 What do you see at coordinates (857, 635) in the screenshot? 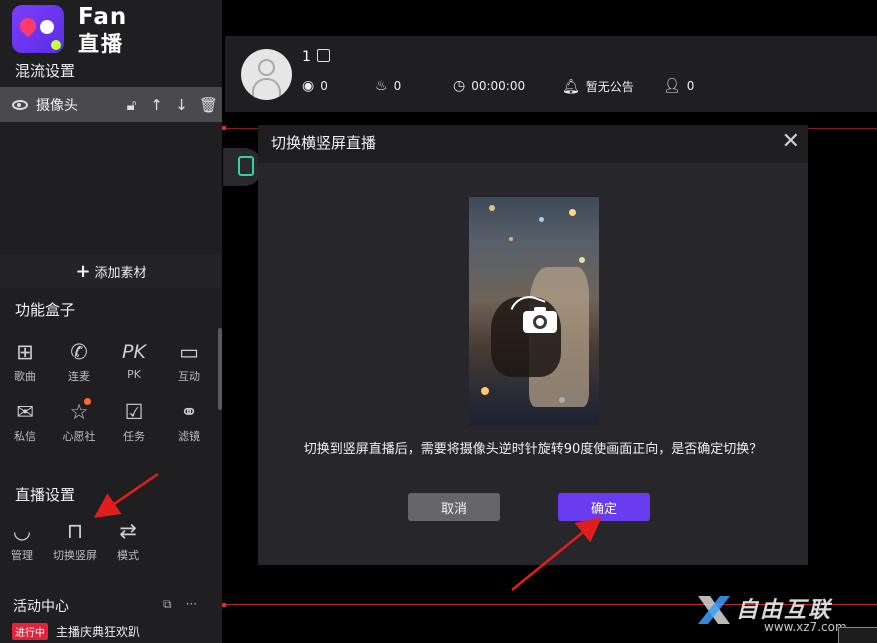
I see `corner-widget` at bounding box center [857, 635].